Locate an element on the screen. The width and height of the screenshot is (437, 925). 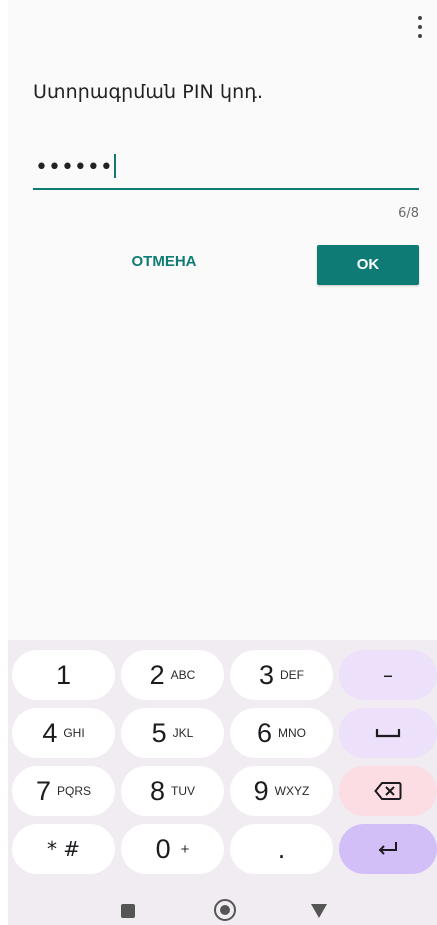
minus-key: – is located at coordinates (388, 675).